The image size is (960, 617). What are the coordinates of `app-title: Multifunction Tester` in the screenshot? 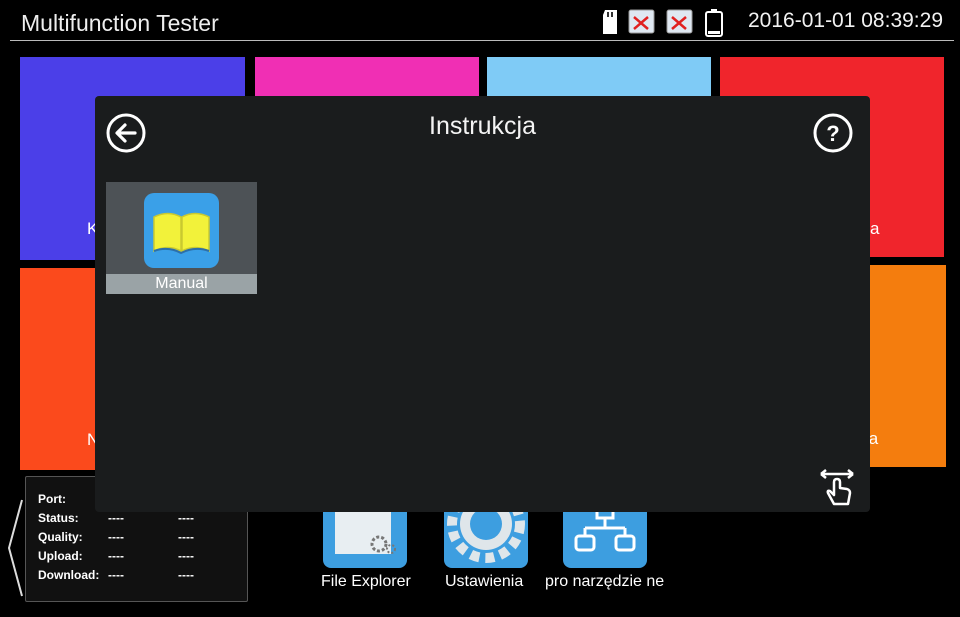 It's located at (120, 23).